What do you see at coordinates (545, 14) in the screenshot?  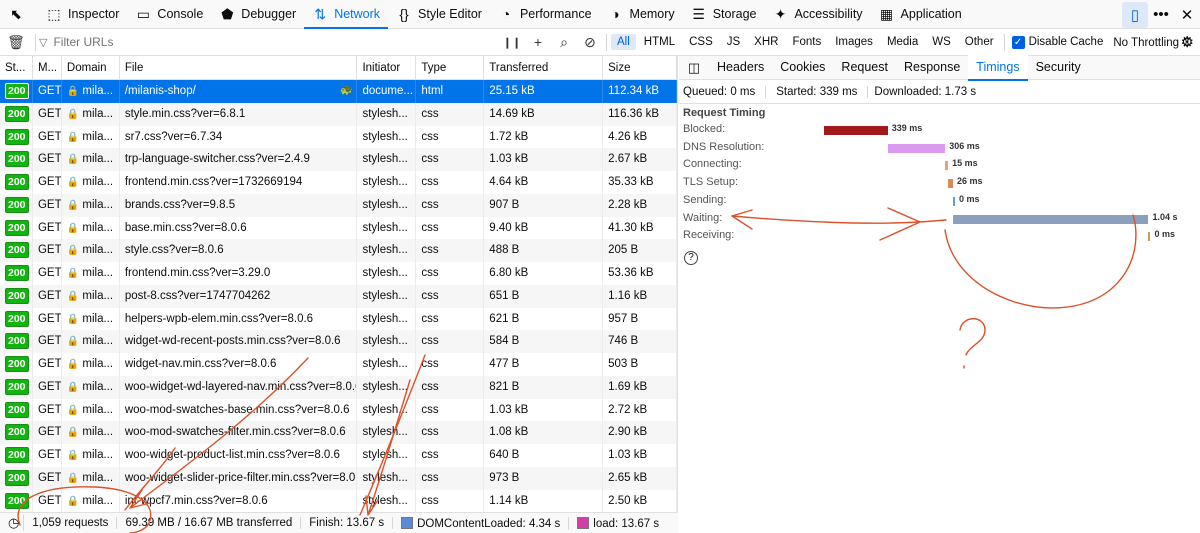 I see `tab-performance: ◔ Performance` at bounding box center [545, 14].